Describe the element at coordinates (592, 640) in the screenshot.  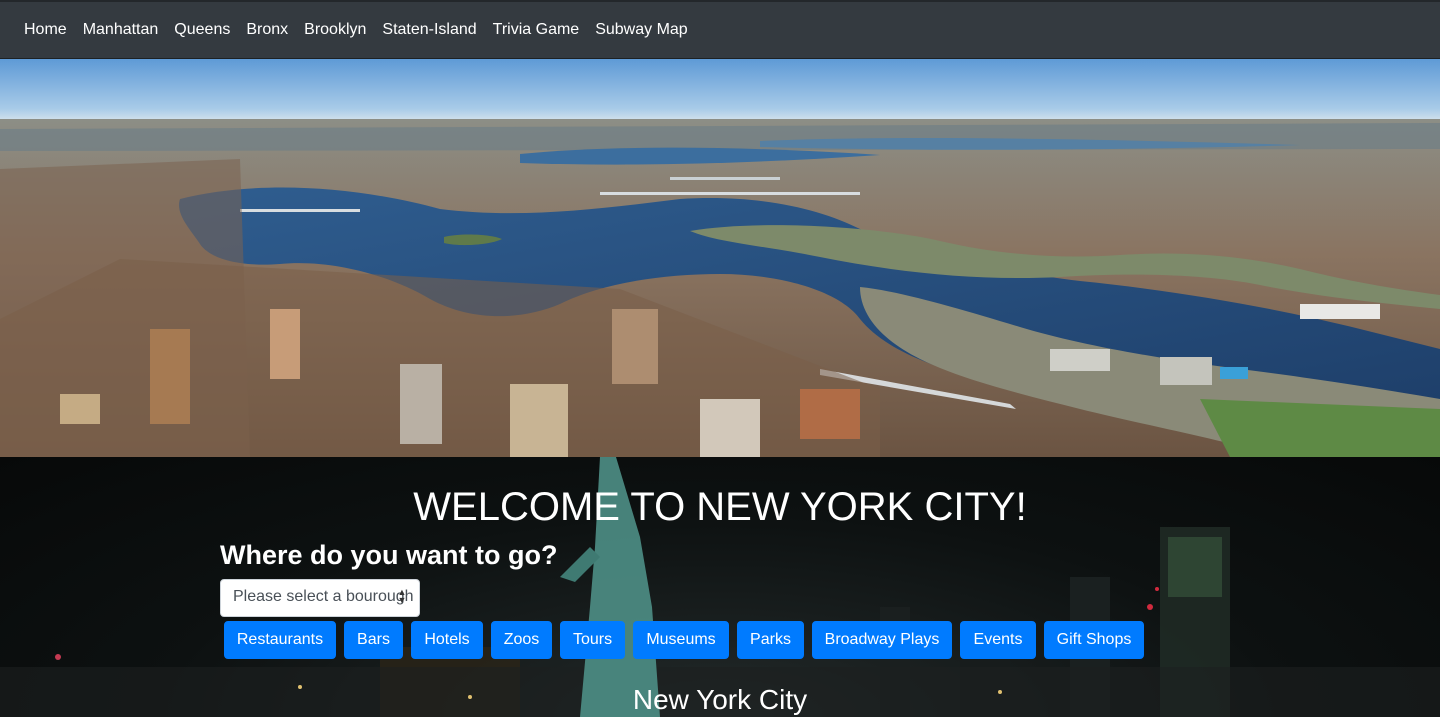
I see `tours-button: Tours` at that location.